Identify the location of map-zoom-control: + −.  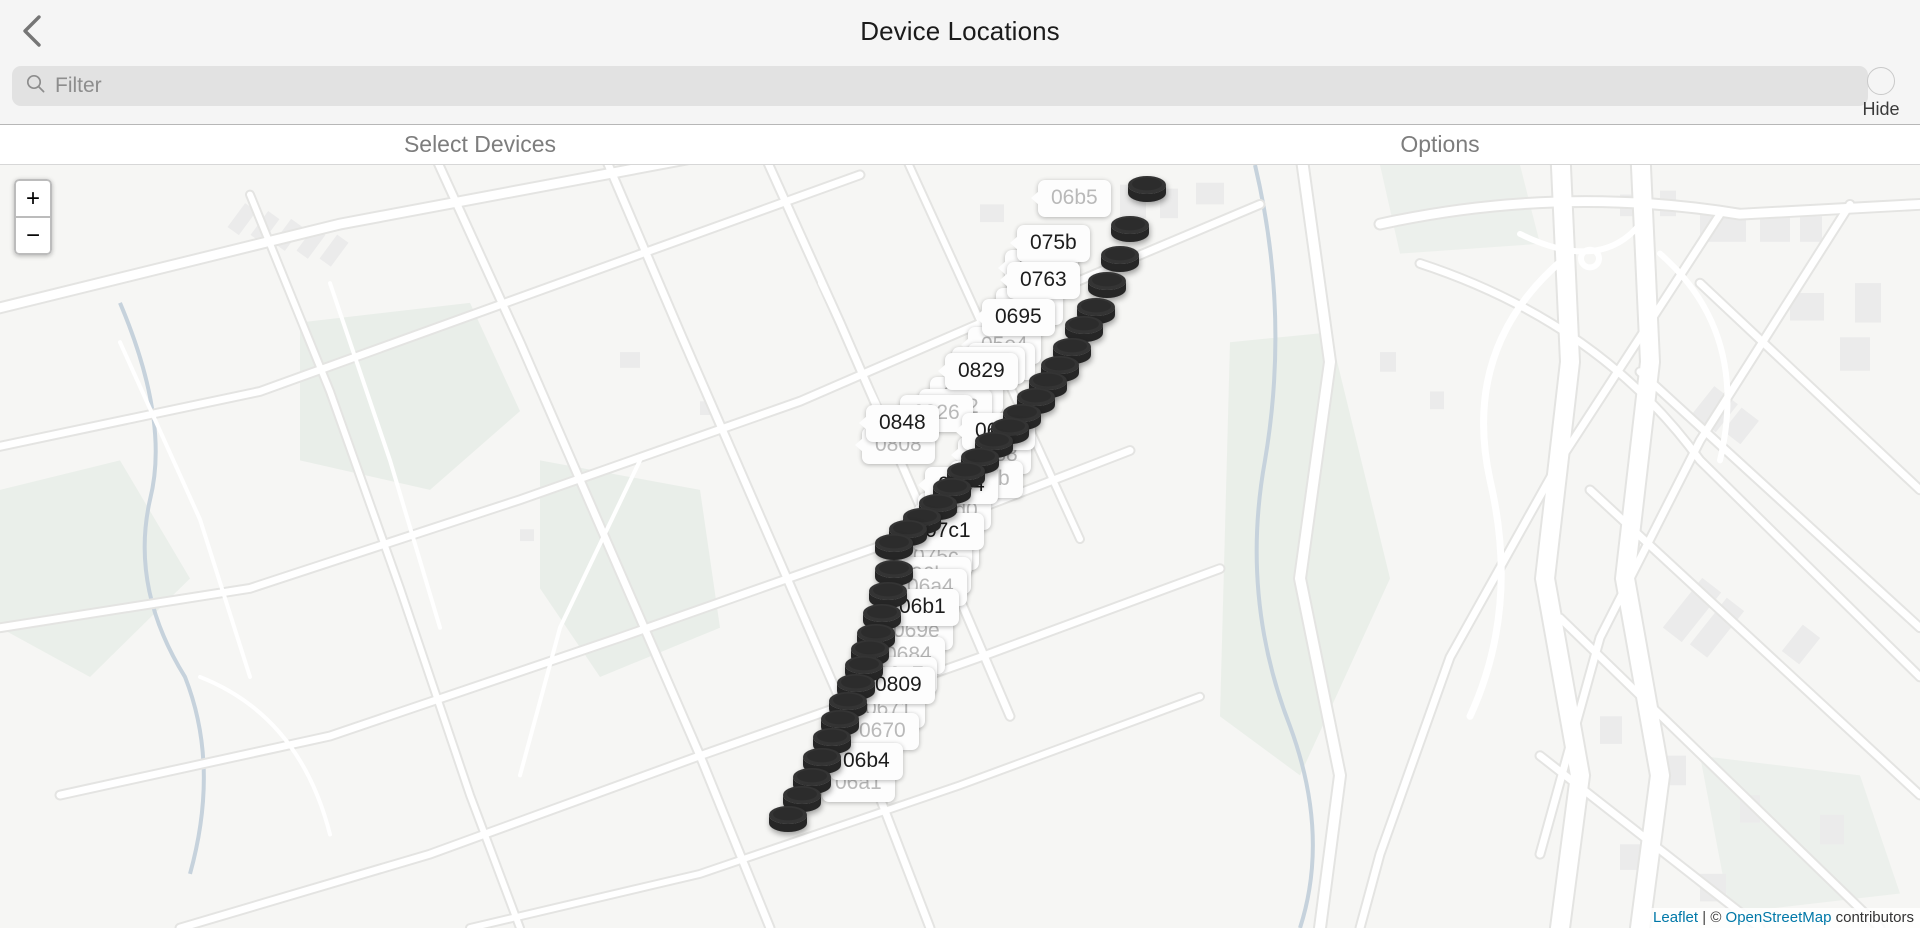
(33, 217).